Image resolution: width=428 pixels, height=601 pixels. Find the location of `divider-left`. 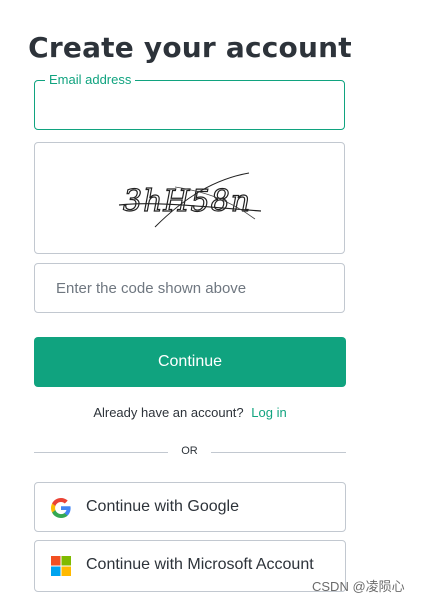

divider-left is located at coordinates (101, 452).